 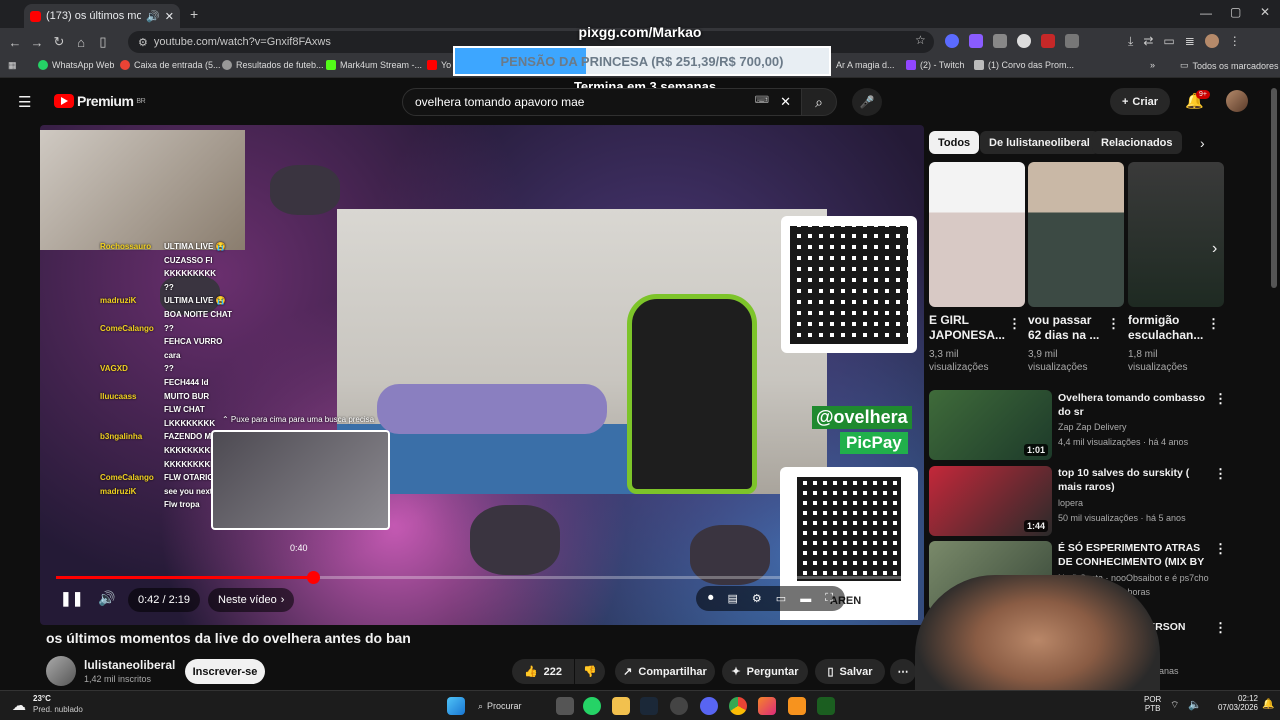 I want to click on windows-start-icon, so click(x=456, y=706).